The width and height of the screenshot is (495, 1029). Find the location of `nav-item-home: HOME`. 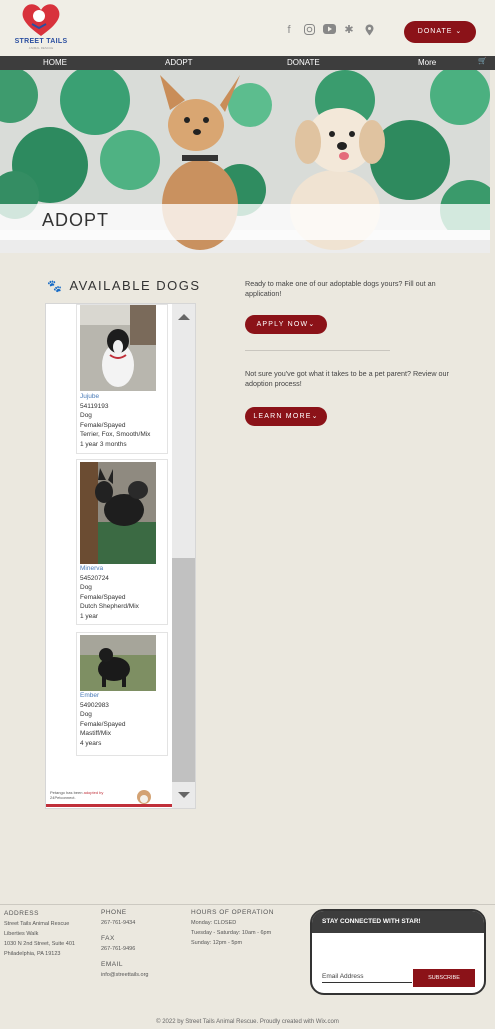

nav-item-home: HOME is located at coordinates (55, 63).